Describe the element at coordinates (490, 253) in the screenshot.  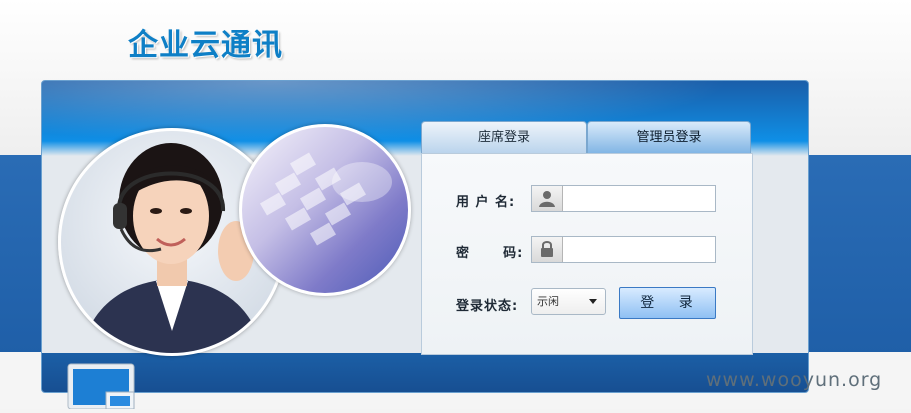
I see `password-label: 密 码:` at that location.